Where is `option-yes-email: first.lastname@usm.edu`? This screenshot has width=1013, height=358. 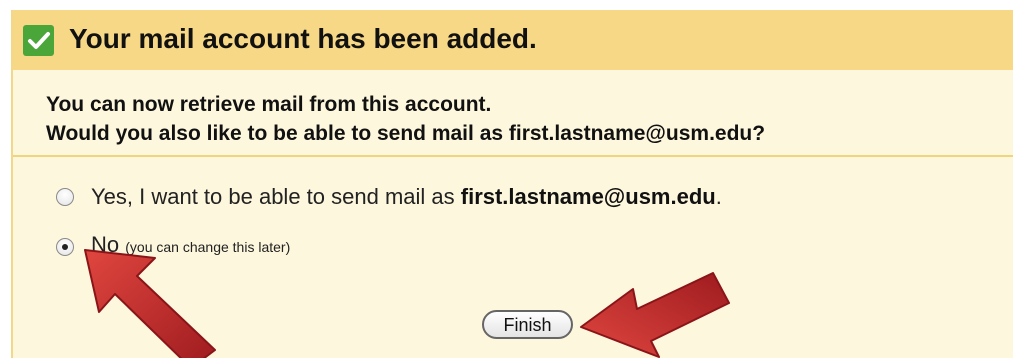
option-yes-email: first.lastname@usm.edu is located at coordinates (588, 196).